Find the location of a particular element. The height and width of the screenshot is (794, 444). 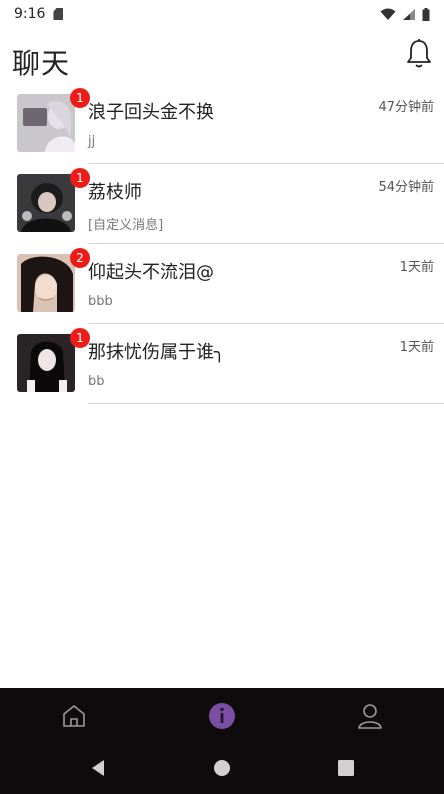

chat-name: 浪子回头金不换 is located at coordinates (151, 112).